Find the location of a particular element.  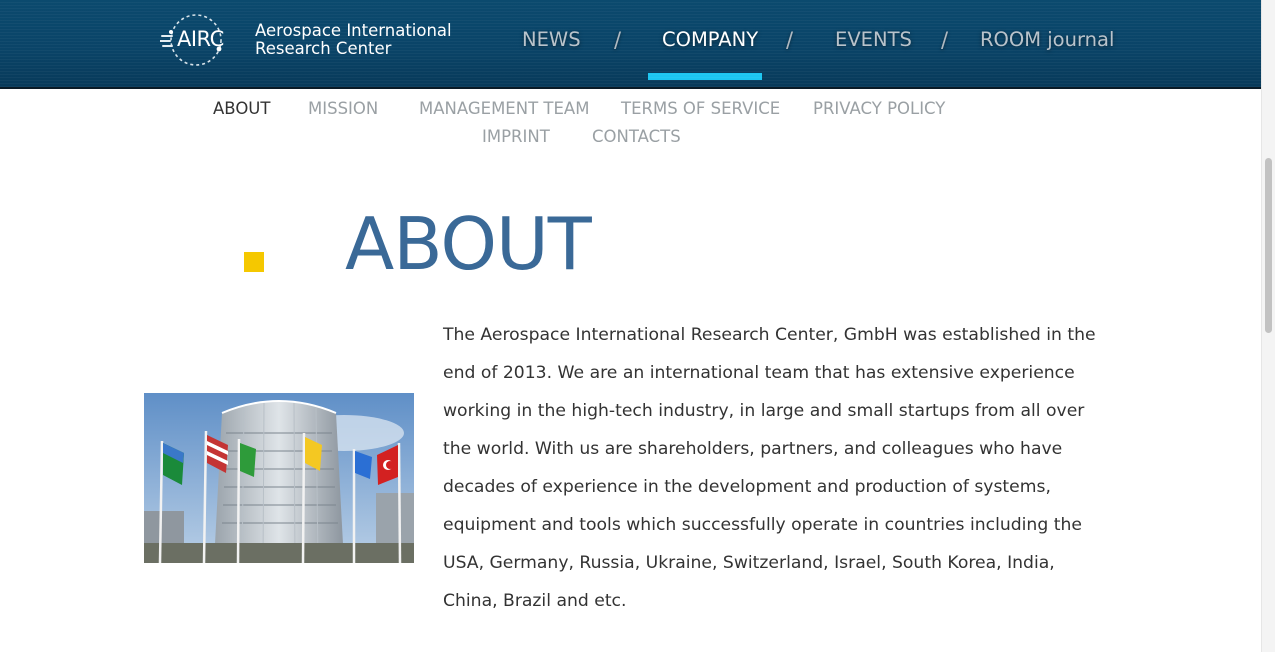

scrollbar-thumb is located at coordinates (1268, 245).